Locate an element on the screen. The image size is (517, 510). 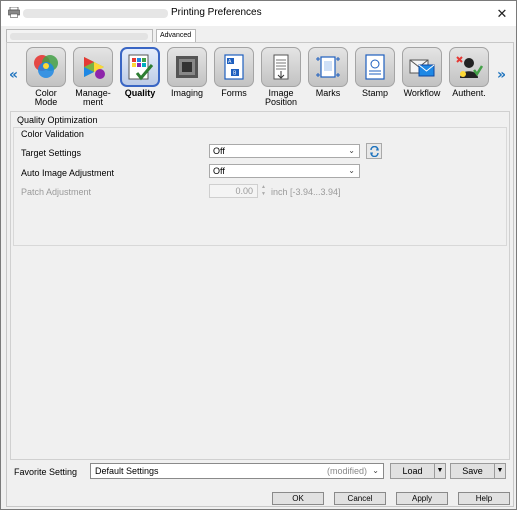
toolbar-marks: Marks is located at coordinates (328, 78).